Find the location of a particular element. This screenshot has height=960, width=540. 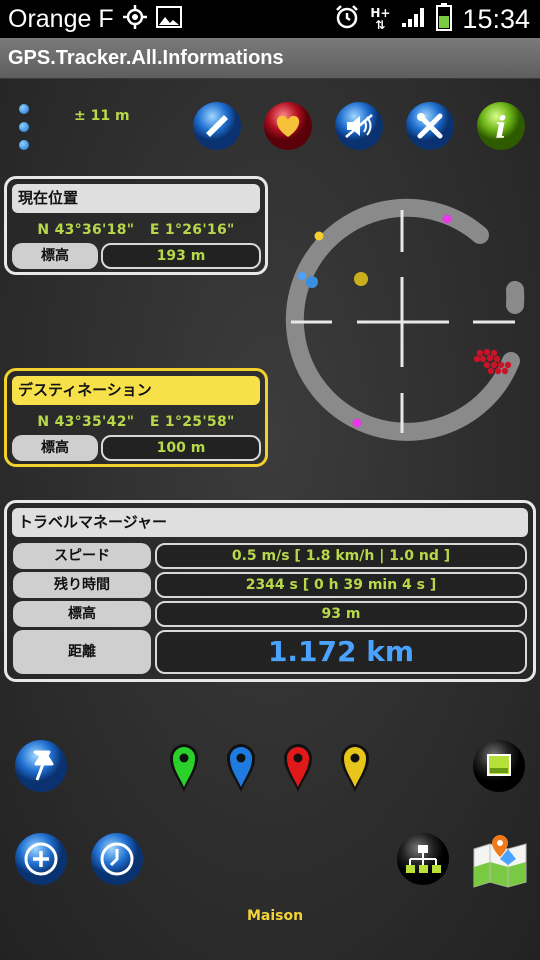

map-button is located at coordinates (500, 861).